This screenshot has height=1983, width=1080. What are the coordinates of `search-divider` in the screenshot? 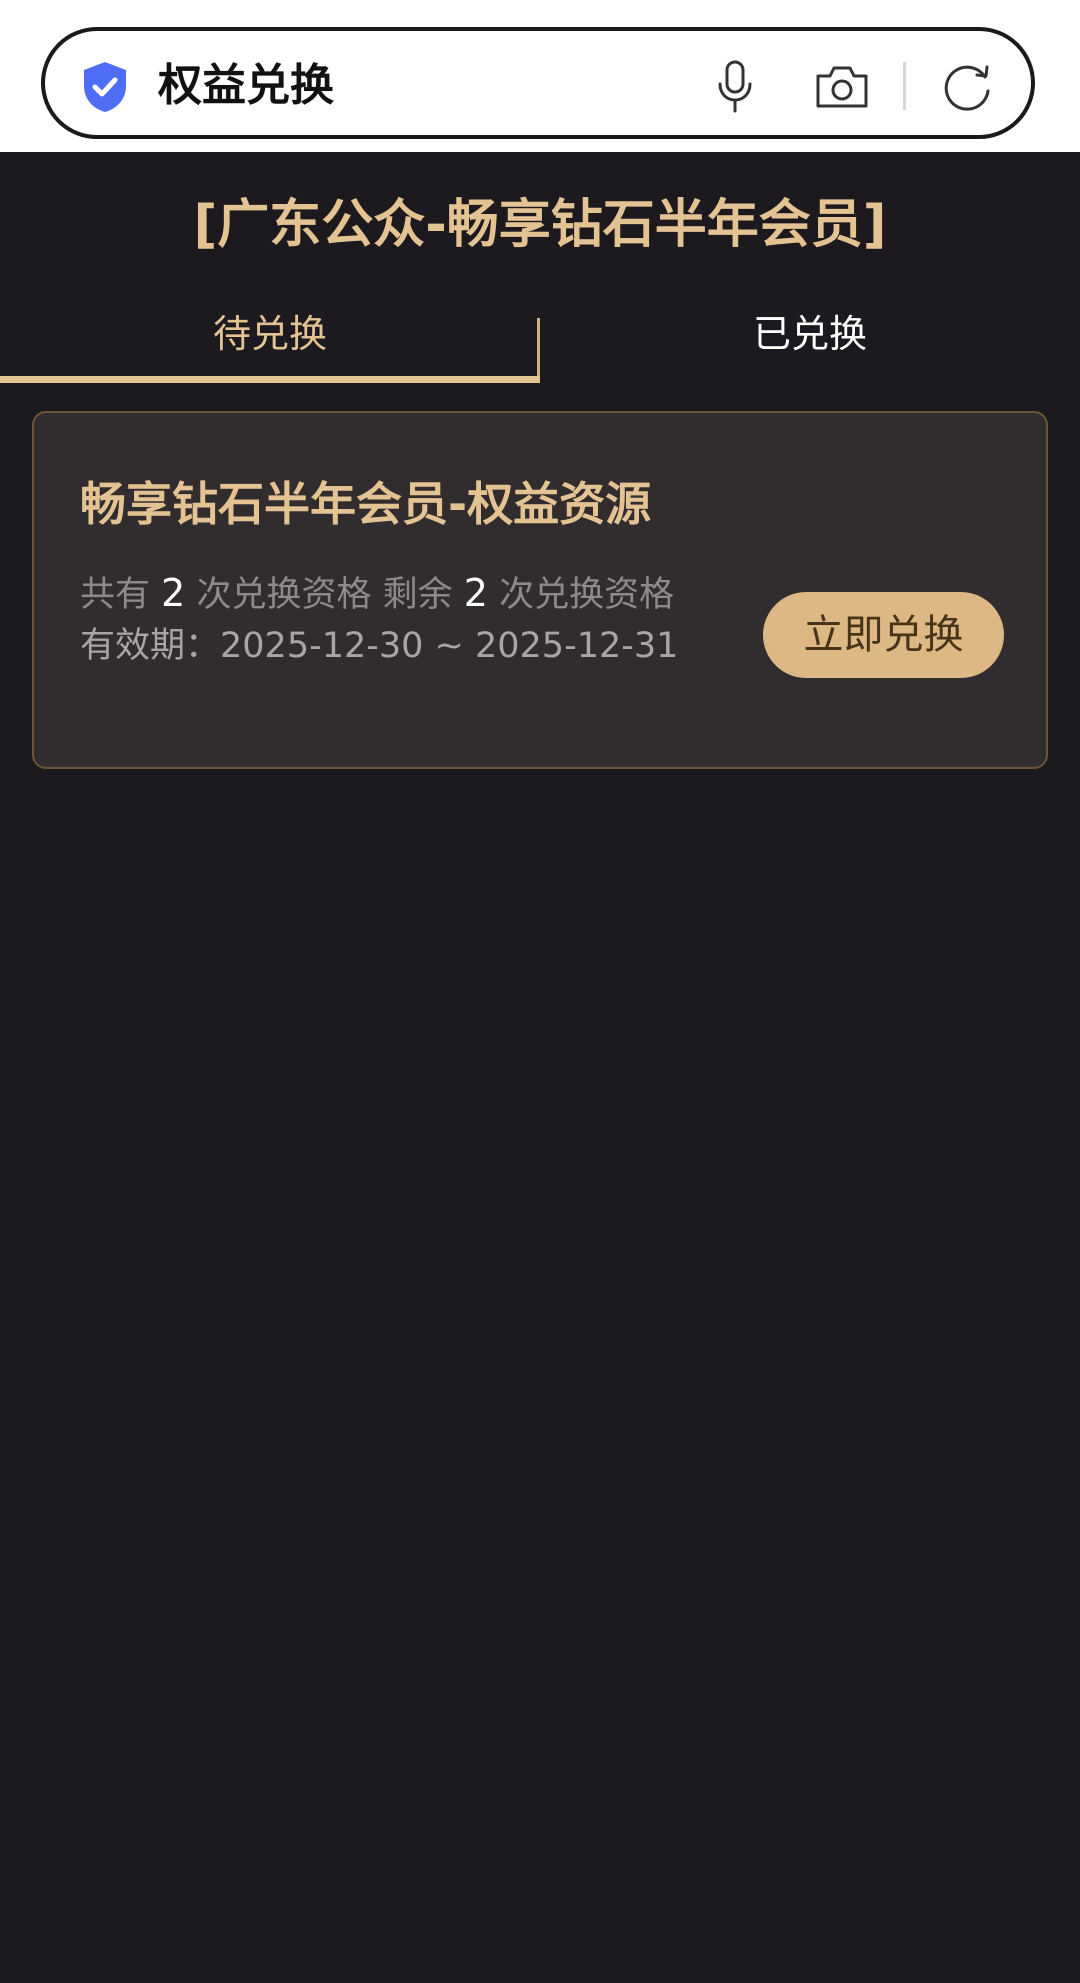 It's located at (904, 86).